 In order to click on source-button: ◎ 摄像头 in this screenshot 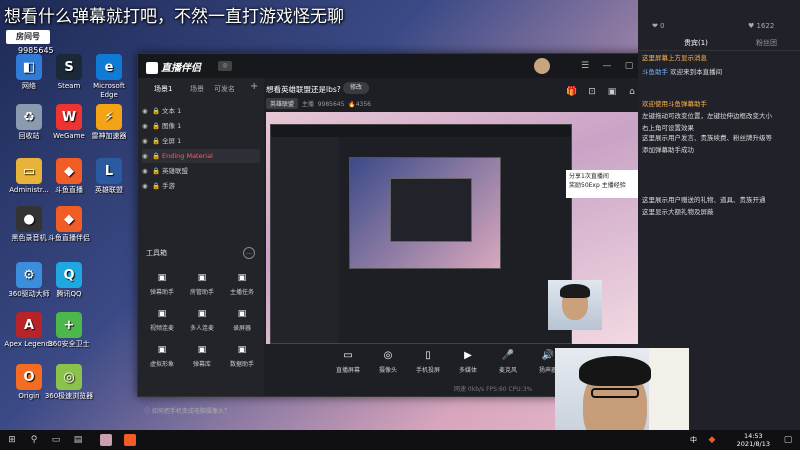, I will do `click(388, 362)`.